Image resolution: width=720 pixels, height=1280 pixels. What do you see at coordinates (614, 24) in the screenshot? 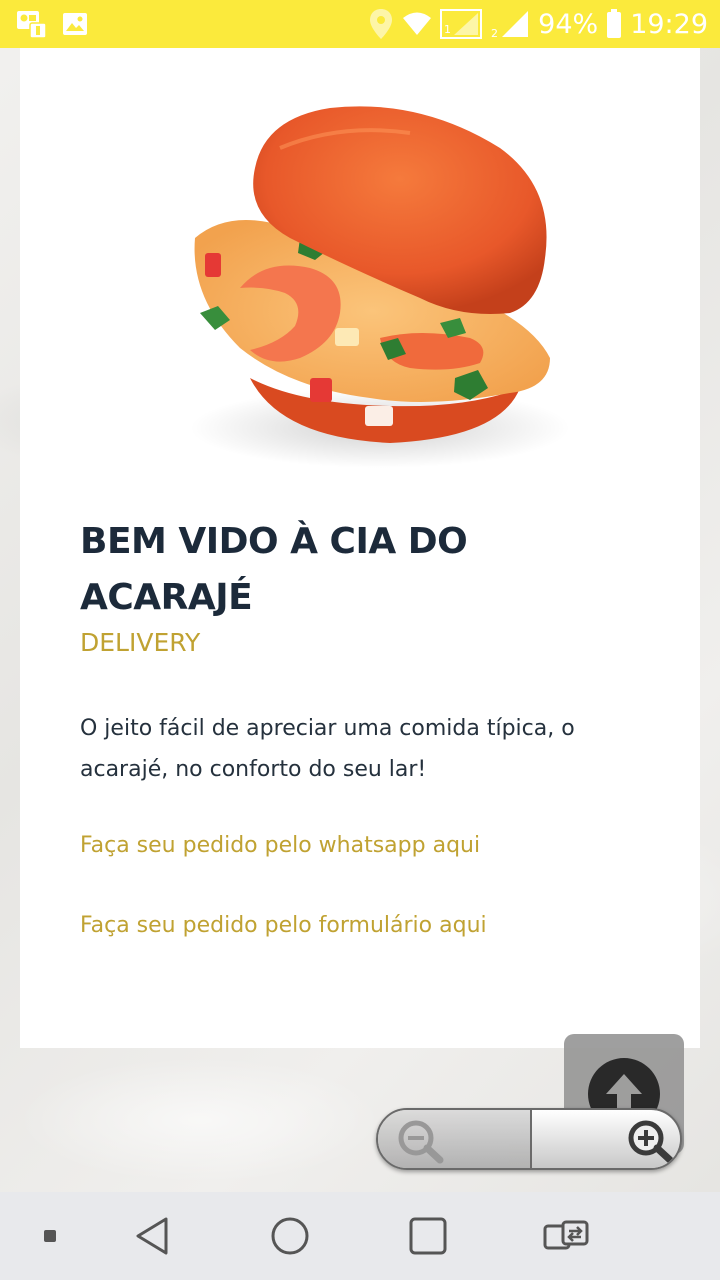
I see `battery-icon` at bounding box center [614, 24].